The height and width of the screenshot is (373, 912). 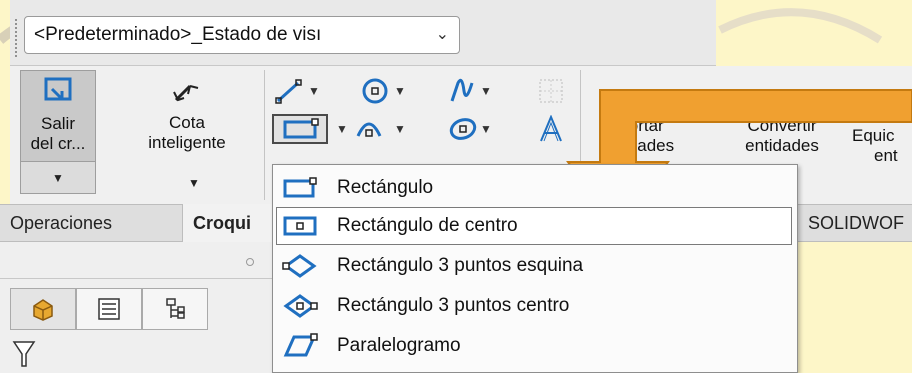 I want to click on property-manager-tab, so click(x=109, y=309).